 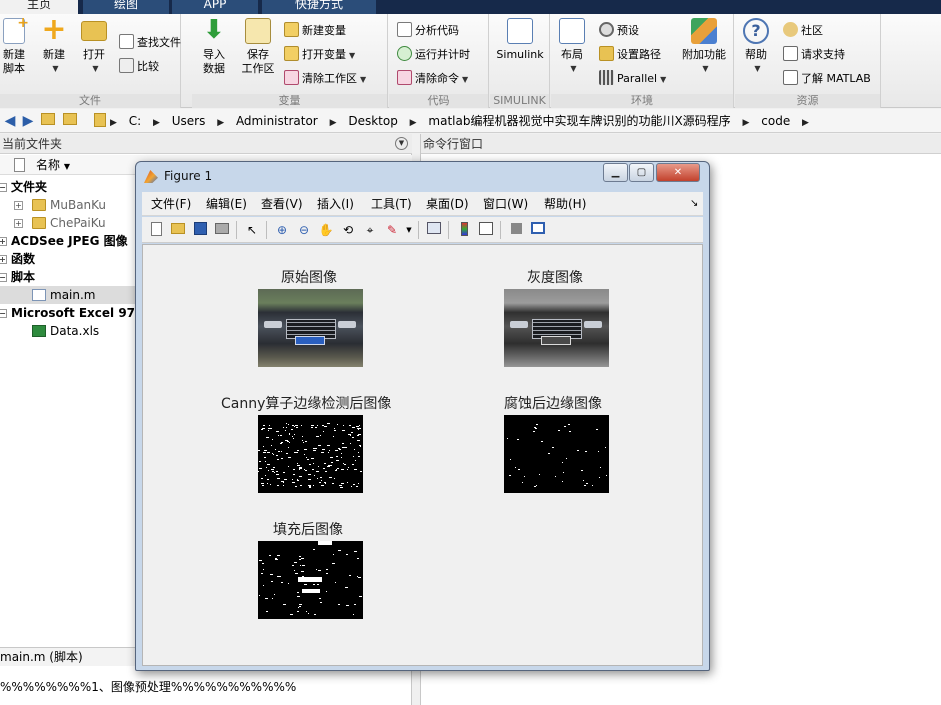 I want to click on menu-window: 窗口(W), so click(x=505, y=204).